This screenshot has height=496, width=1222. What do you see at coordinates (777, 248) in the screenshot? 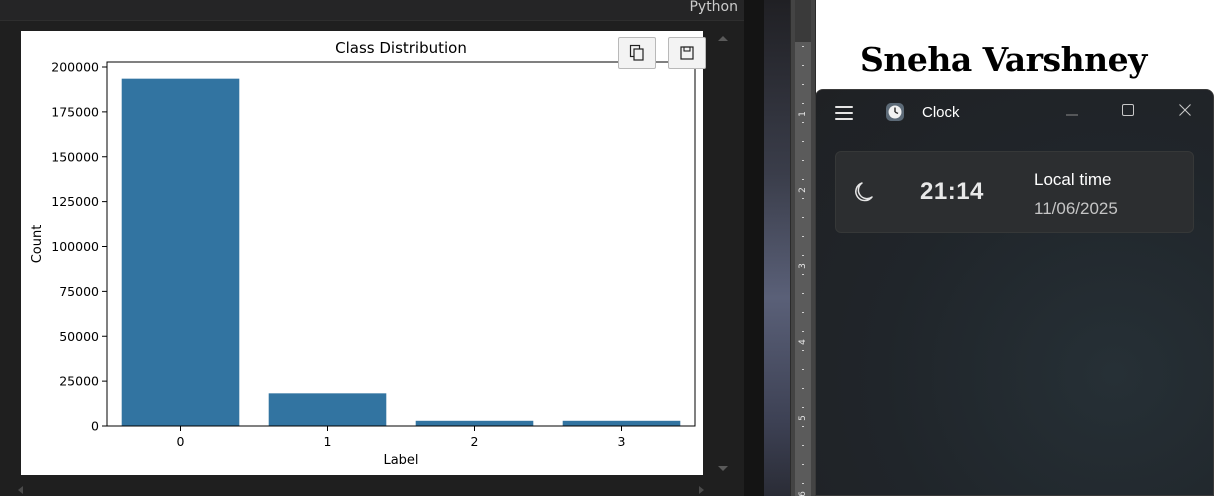
I see `background-photo` at bounding box center [777, 248].